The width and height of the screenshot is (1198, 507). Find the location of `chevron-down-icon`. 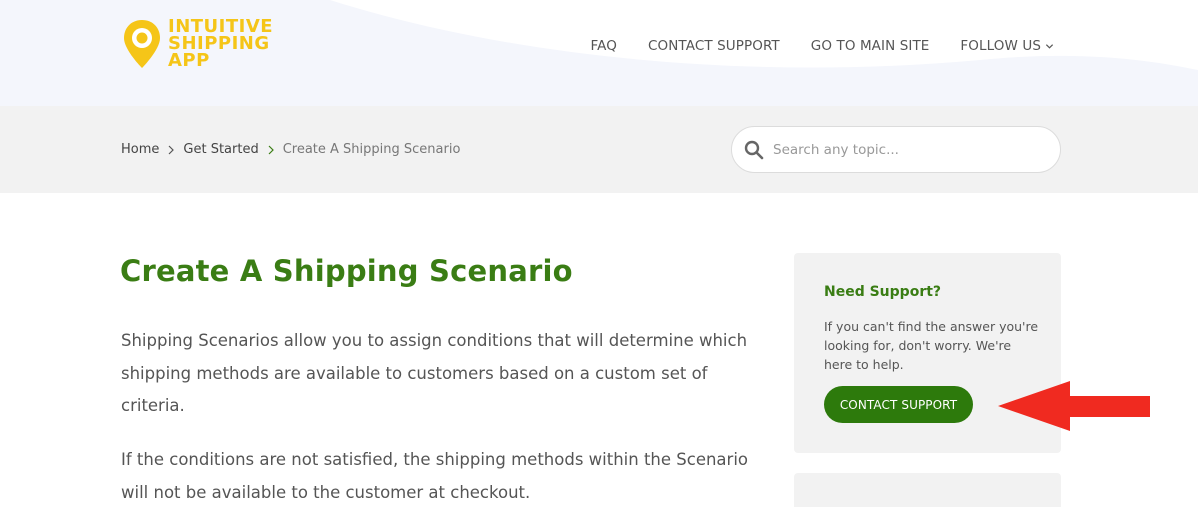

chevron-down-icon is located at coordinates (1049, 46).